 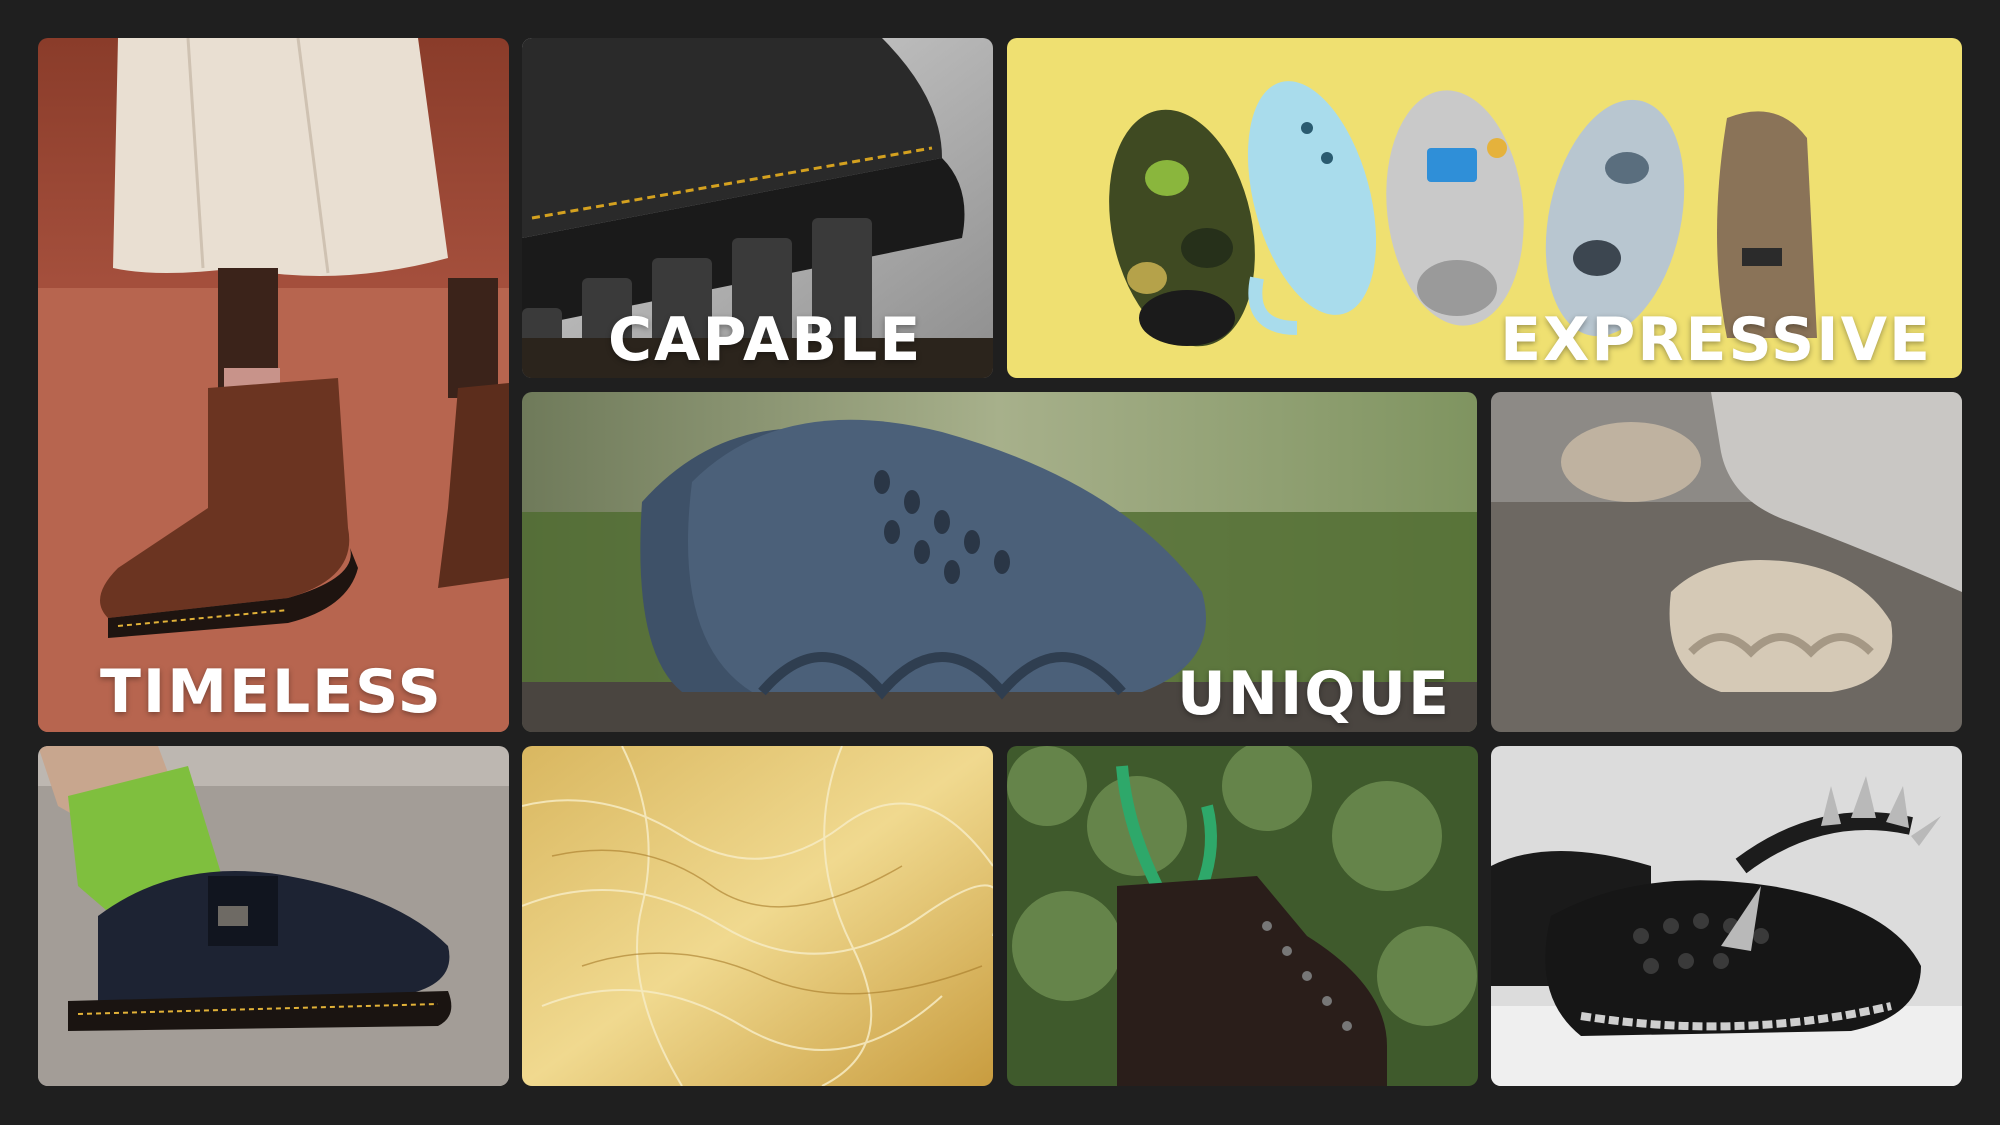 I want to click on leather-sandal-image, so click(x=273, y=916).